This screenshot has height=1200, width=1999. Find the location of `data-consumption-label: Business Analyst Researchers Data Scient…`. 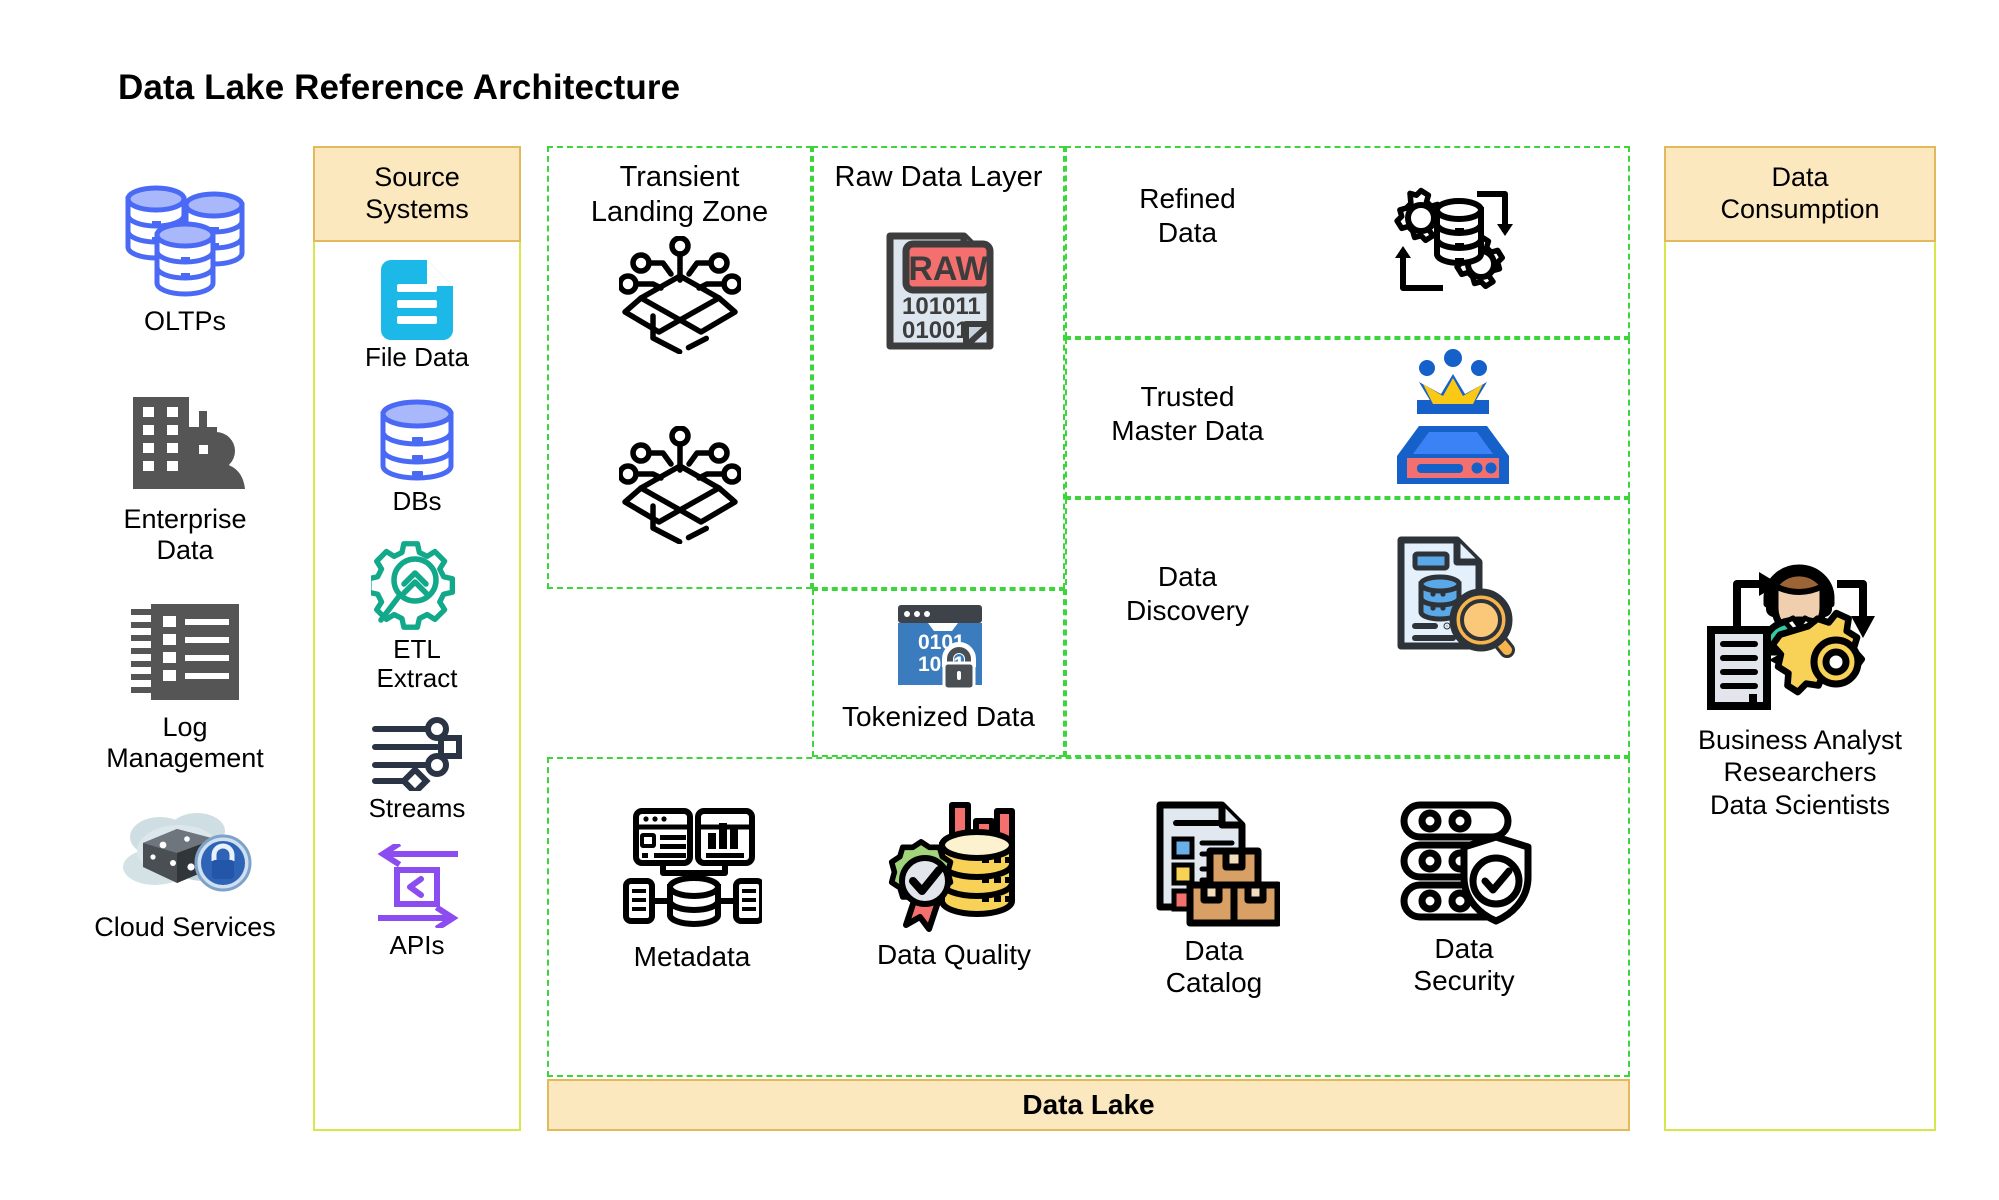

data-consumption-label: Business Analyst Researchers Data Scient… is located at coordinates (1800, 772).